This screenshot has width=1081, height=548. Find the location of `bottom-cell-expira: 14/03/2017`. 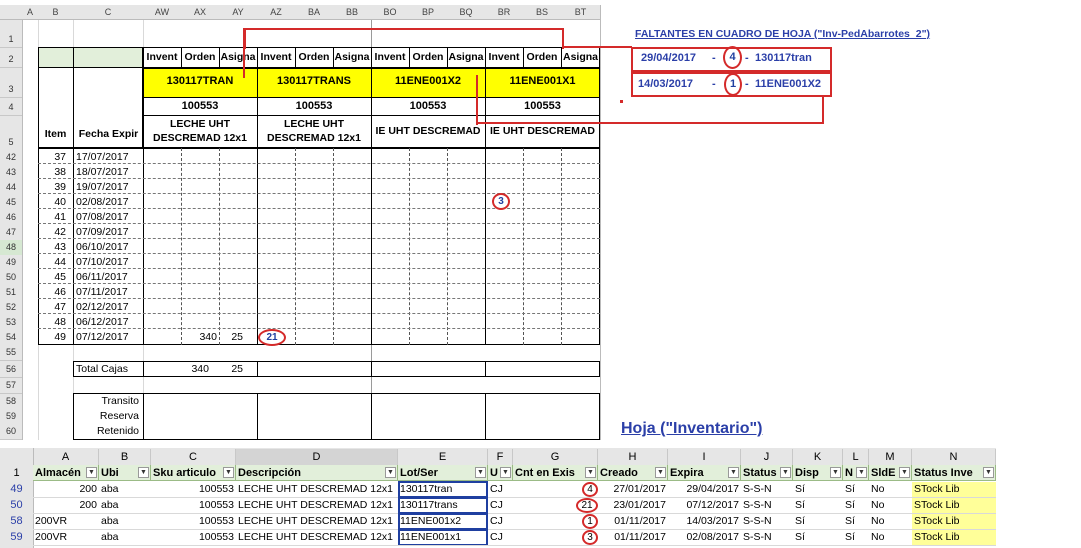

bottom-cell-expira: 14/03/2017 is located at coordinates (704, 521).